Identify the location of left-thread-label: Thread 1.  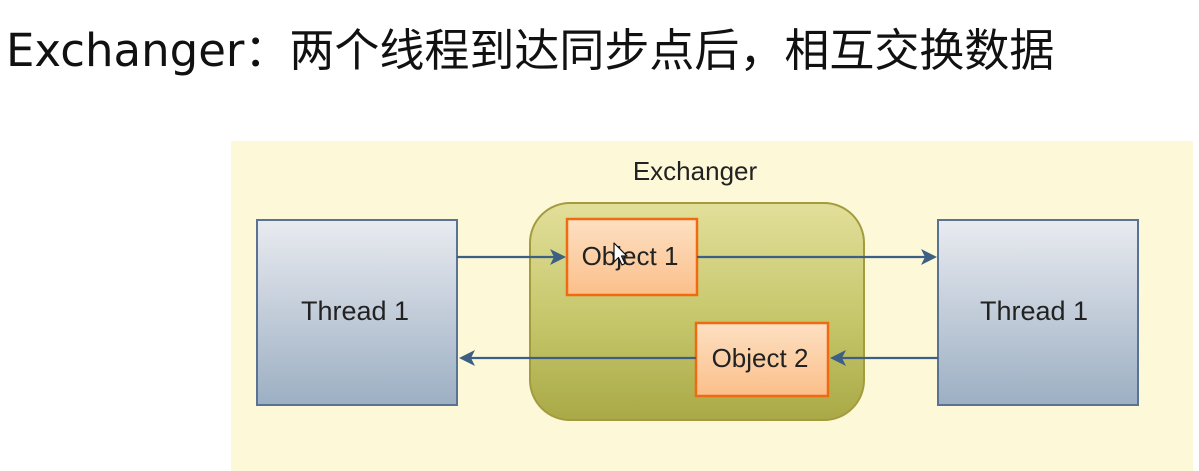
(355, 311).